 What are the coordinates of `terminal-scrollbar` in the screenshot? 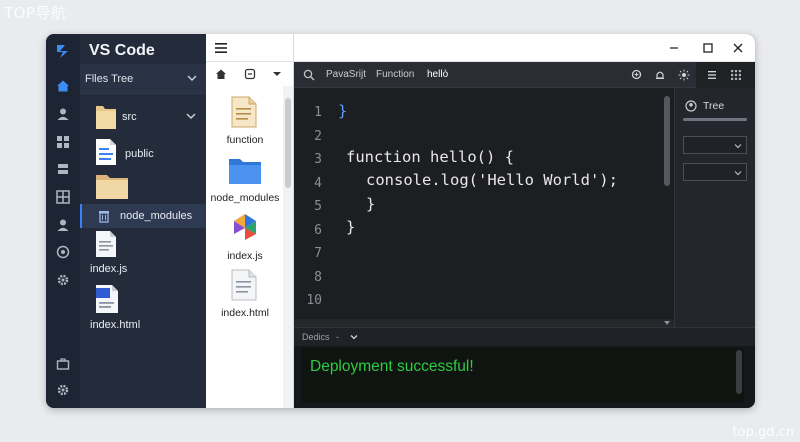 It's located at (739, 372).